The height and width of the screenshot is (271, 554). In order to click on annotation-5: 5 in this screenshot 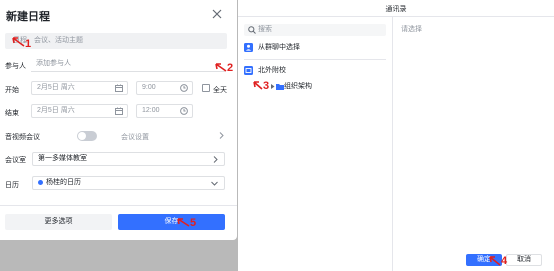, I will do `click(193, 223)`.